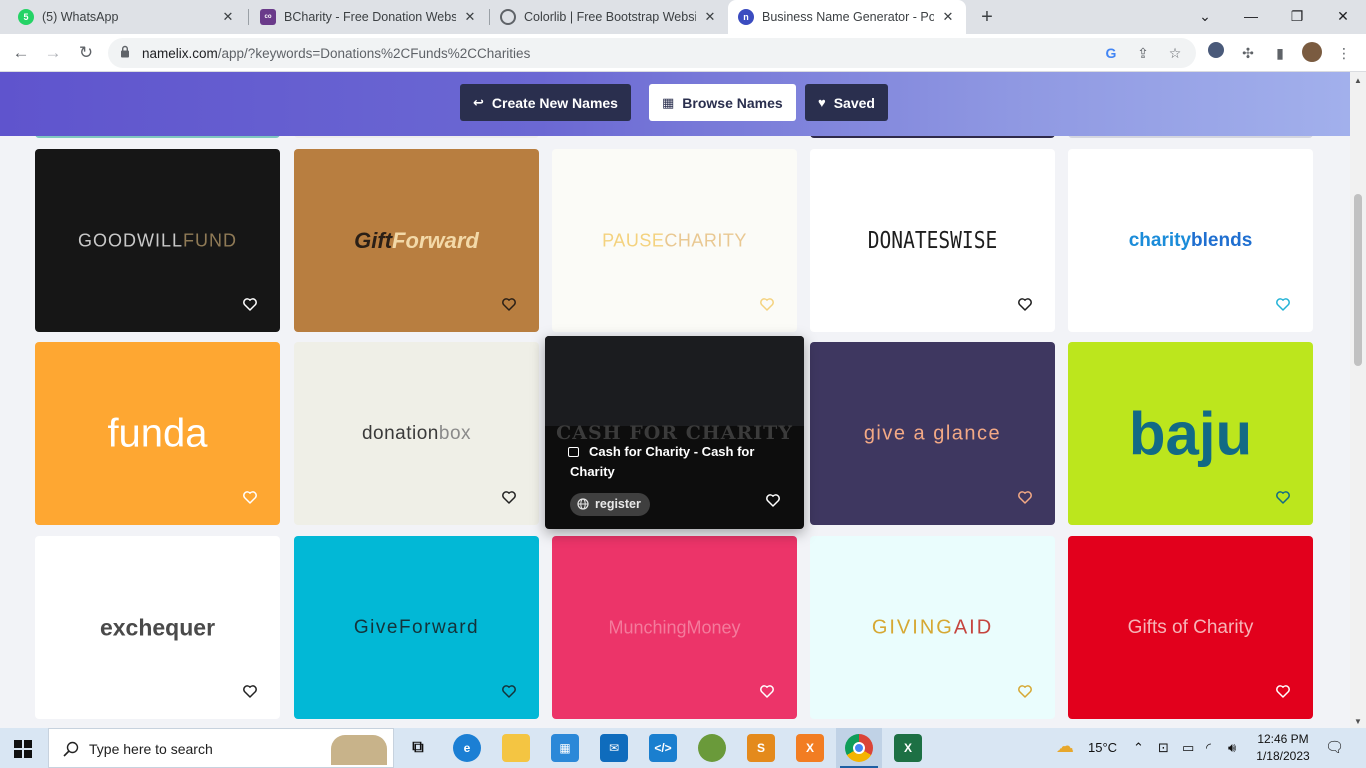  What do you see at coordinates (1205, 17) in the screenshot?
I see `tab-search-chevron-down-icon: ⌄` at bounding box center [1205, 17].